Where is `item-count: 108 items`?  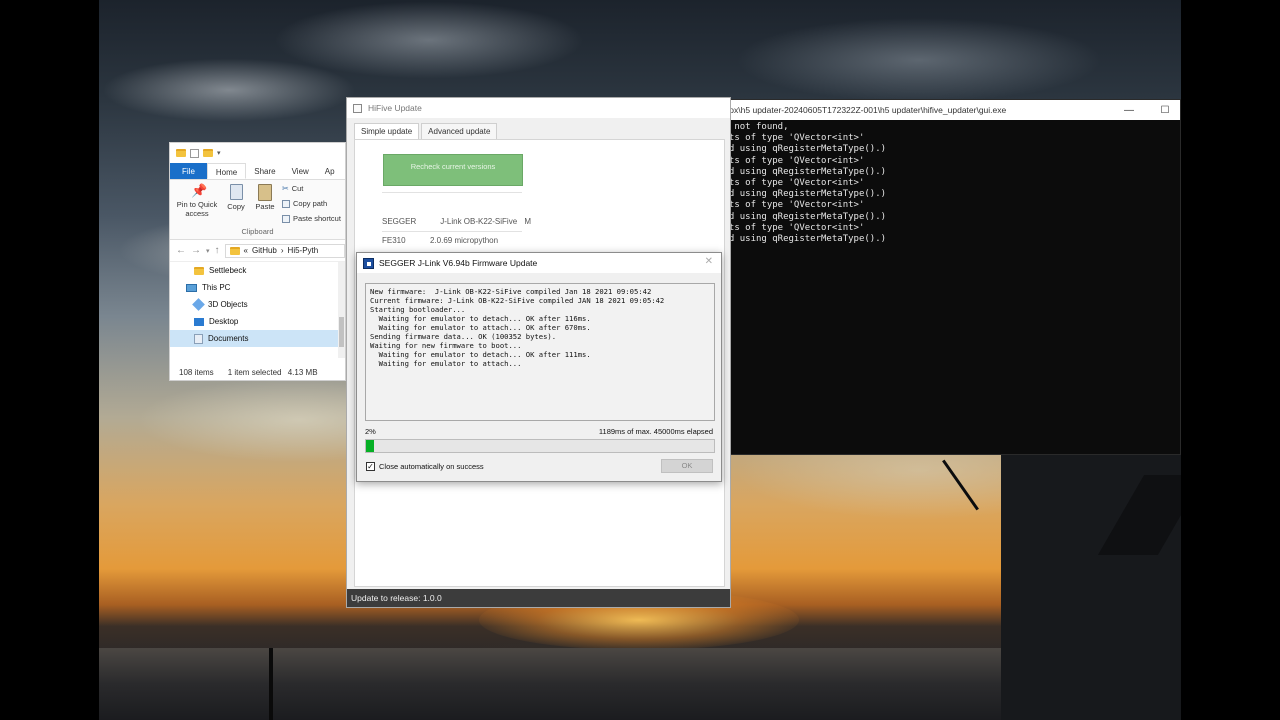 item-count: 108 items is located at coordinates (196, 372).